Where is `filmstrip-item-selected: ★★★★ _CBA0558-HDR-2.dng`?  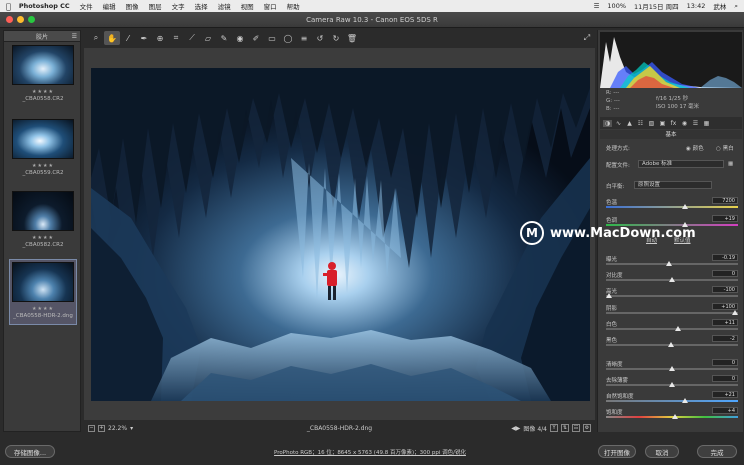
filmstrip-item-selected: ★★★★ _CBA0558-HDR-2.dng is located at coordinates (43, 292).